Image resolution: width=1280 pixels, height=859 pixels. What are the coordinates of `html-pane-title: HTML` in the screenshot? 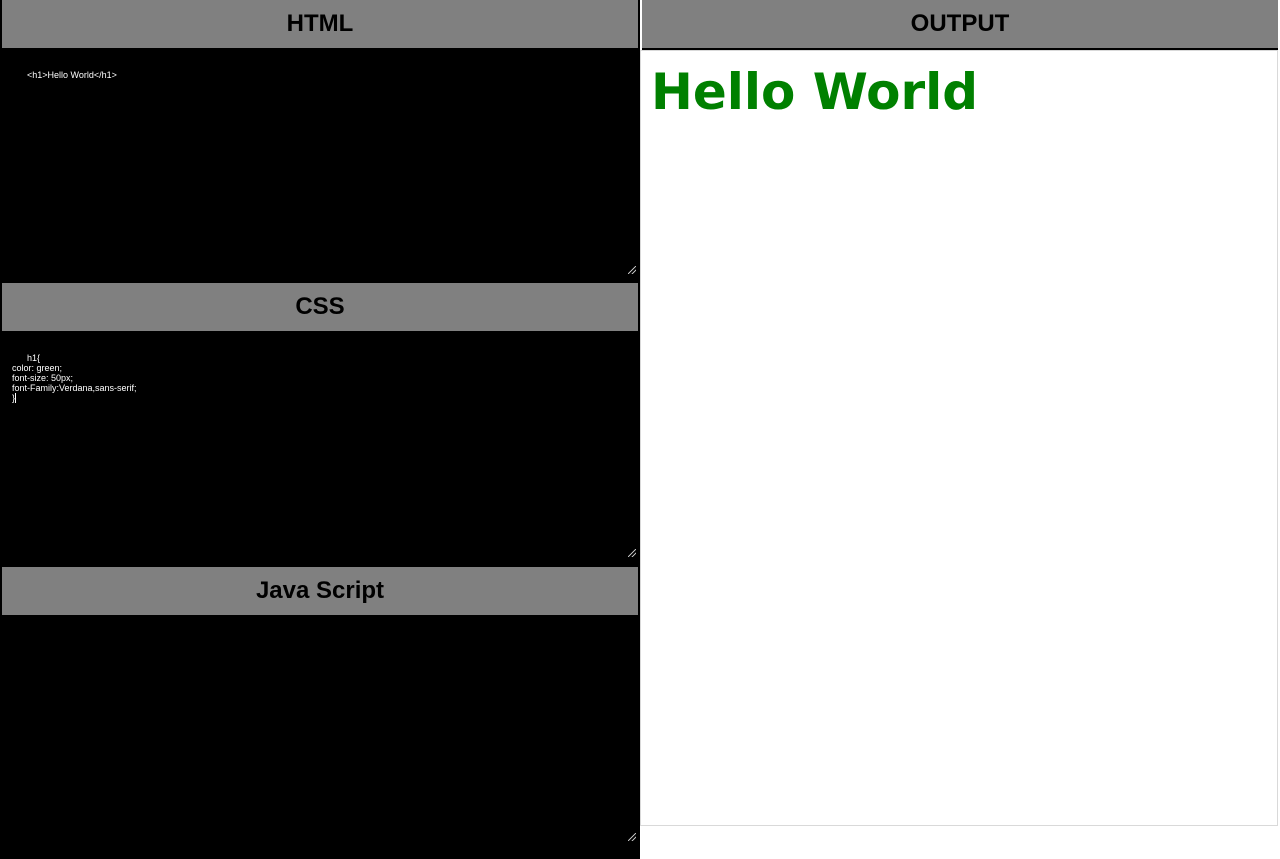 It's located at (320, 23).